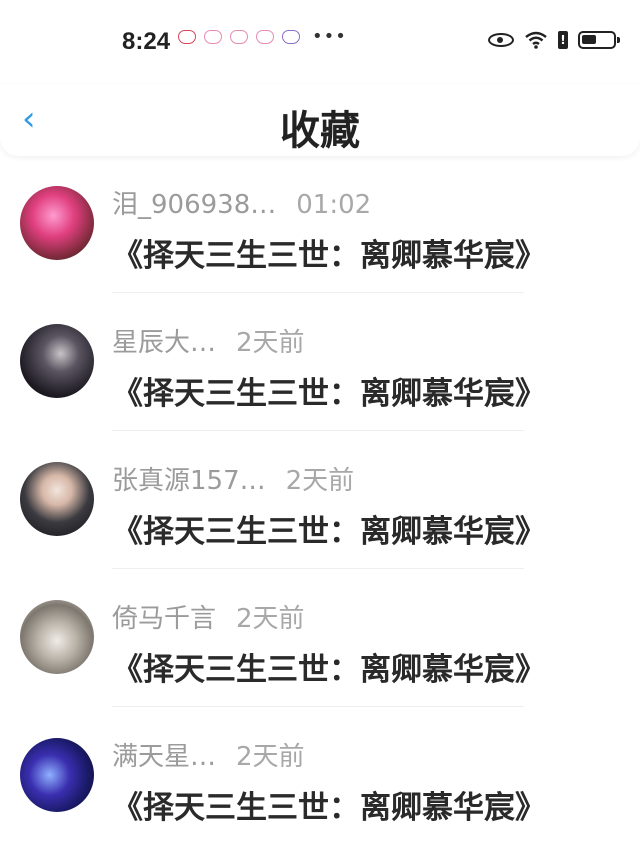 The width and height of the screenshot is (640, 862). Describe the element at coordinates (146, 41) in the screenshot. I see `clock: 8:24` at that location.